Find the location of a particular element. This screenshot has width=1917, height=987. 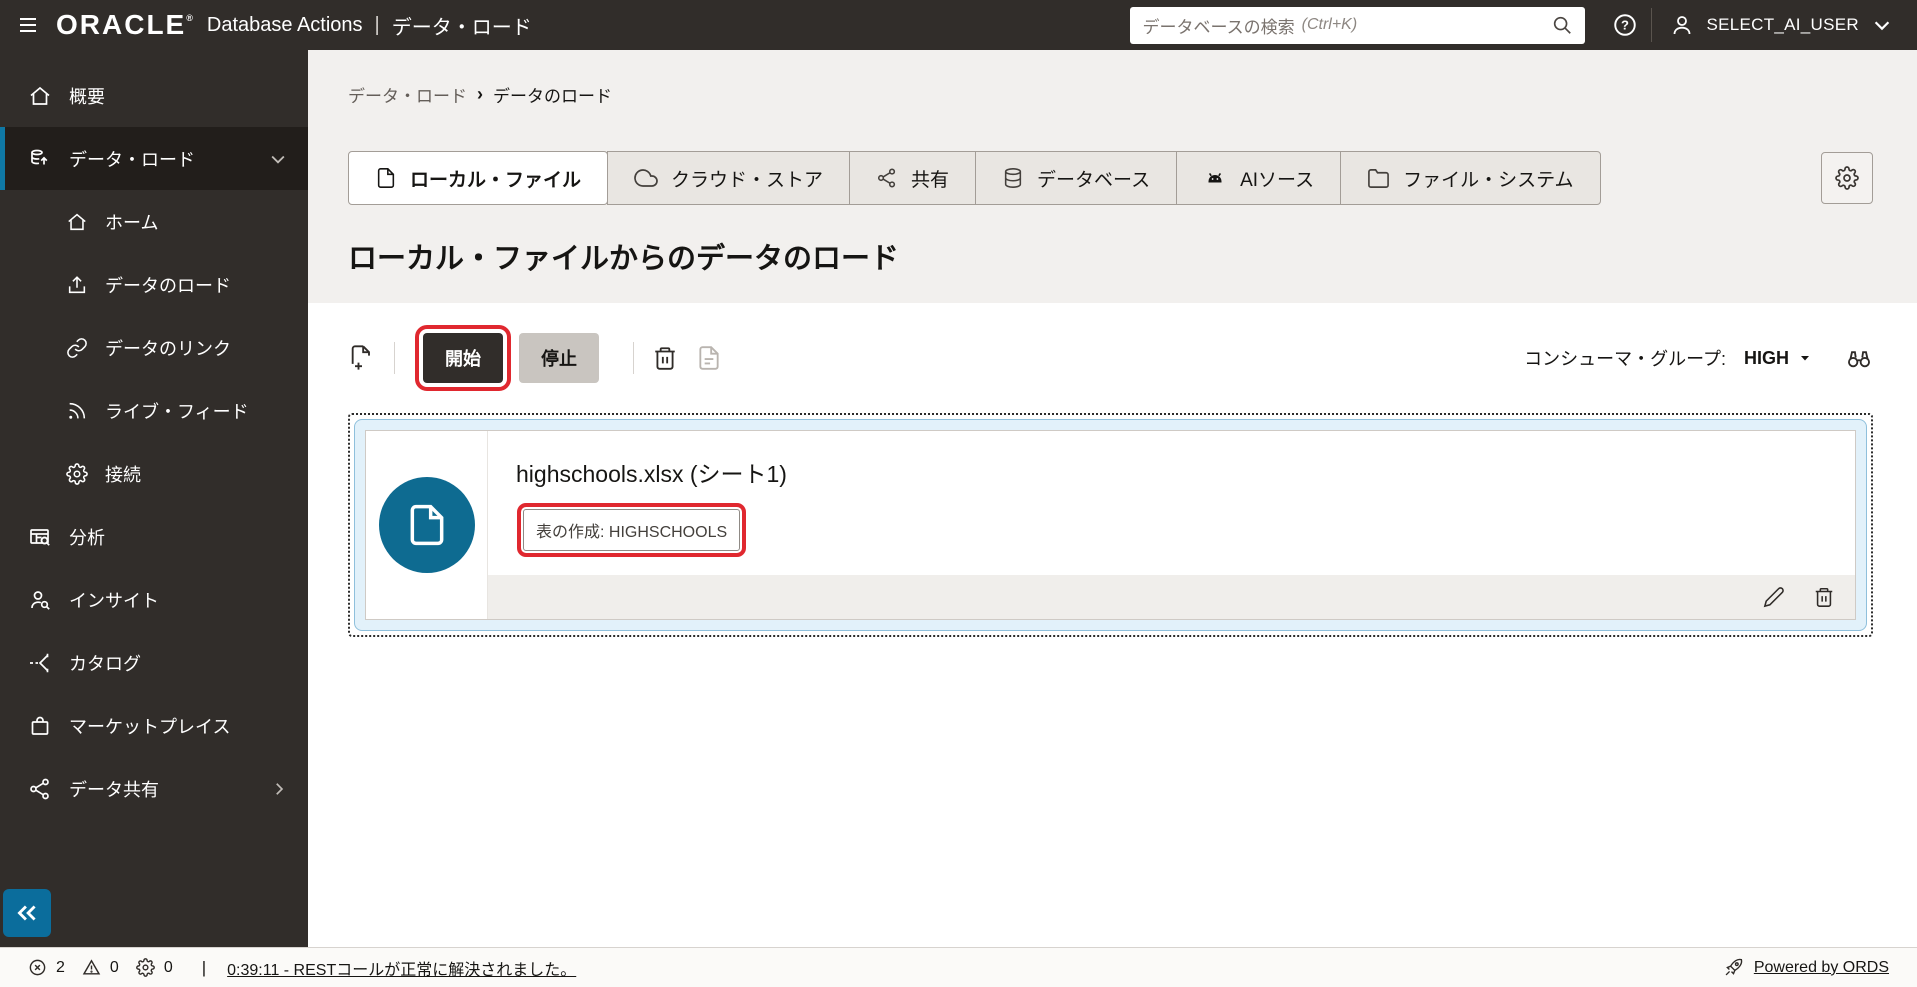

warning-triangle-icon is located at coordinates (91, 967).